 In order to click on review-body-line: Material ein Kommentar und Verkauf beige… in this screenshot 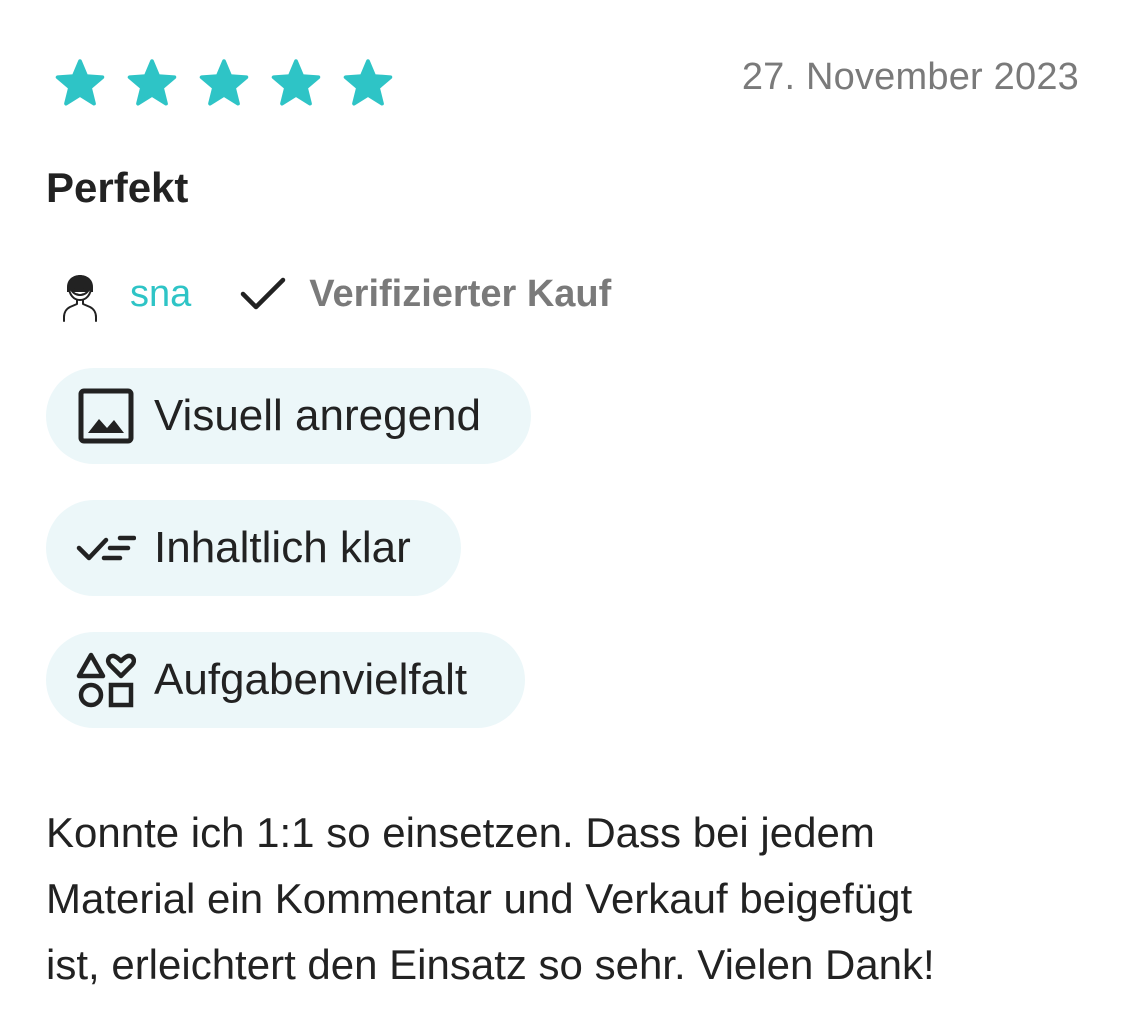, I will do `click(479, 898)`.